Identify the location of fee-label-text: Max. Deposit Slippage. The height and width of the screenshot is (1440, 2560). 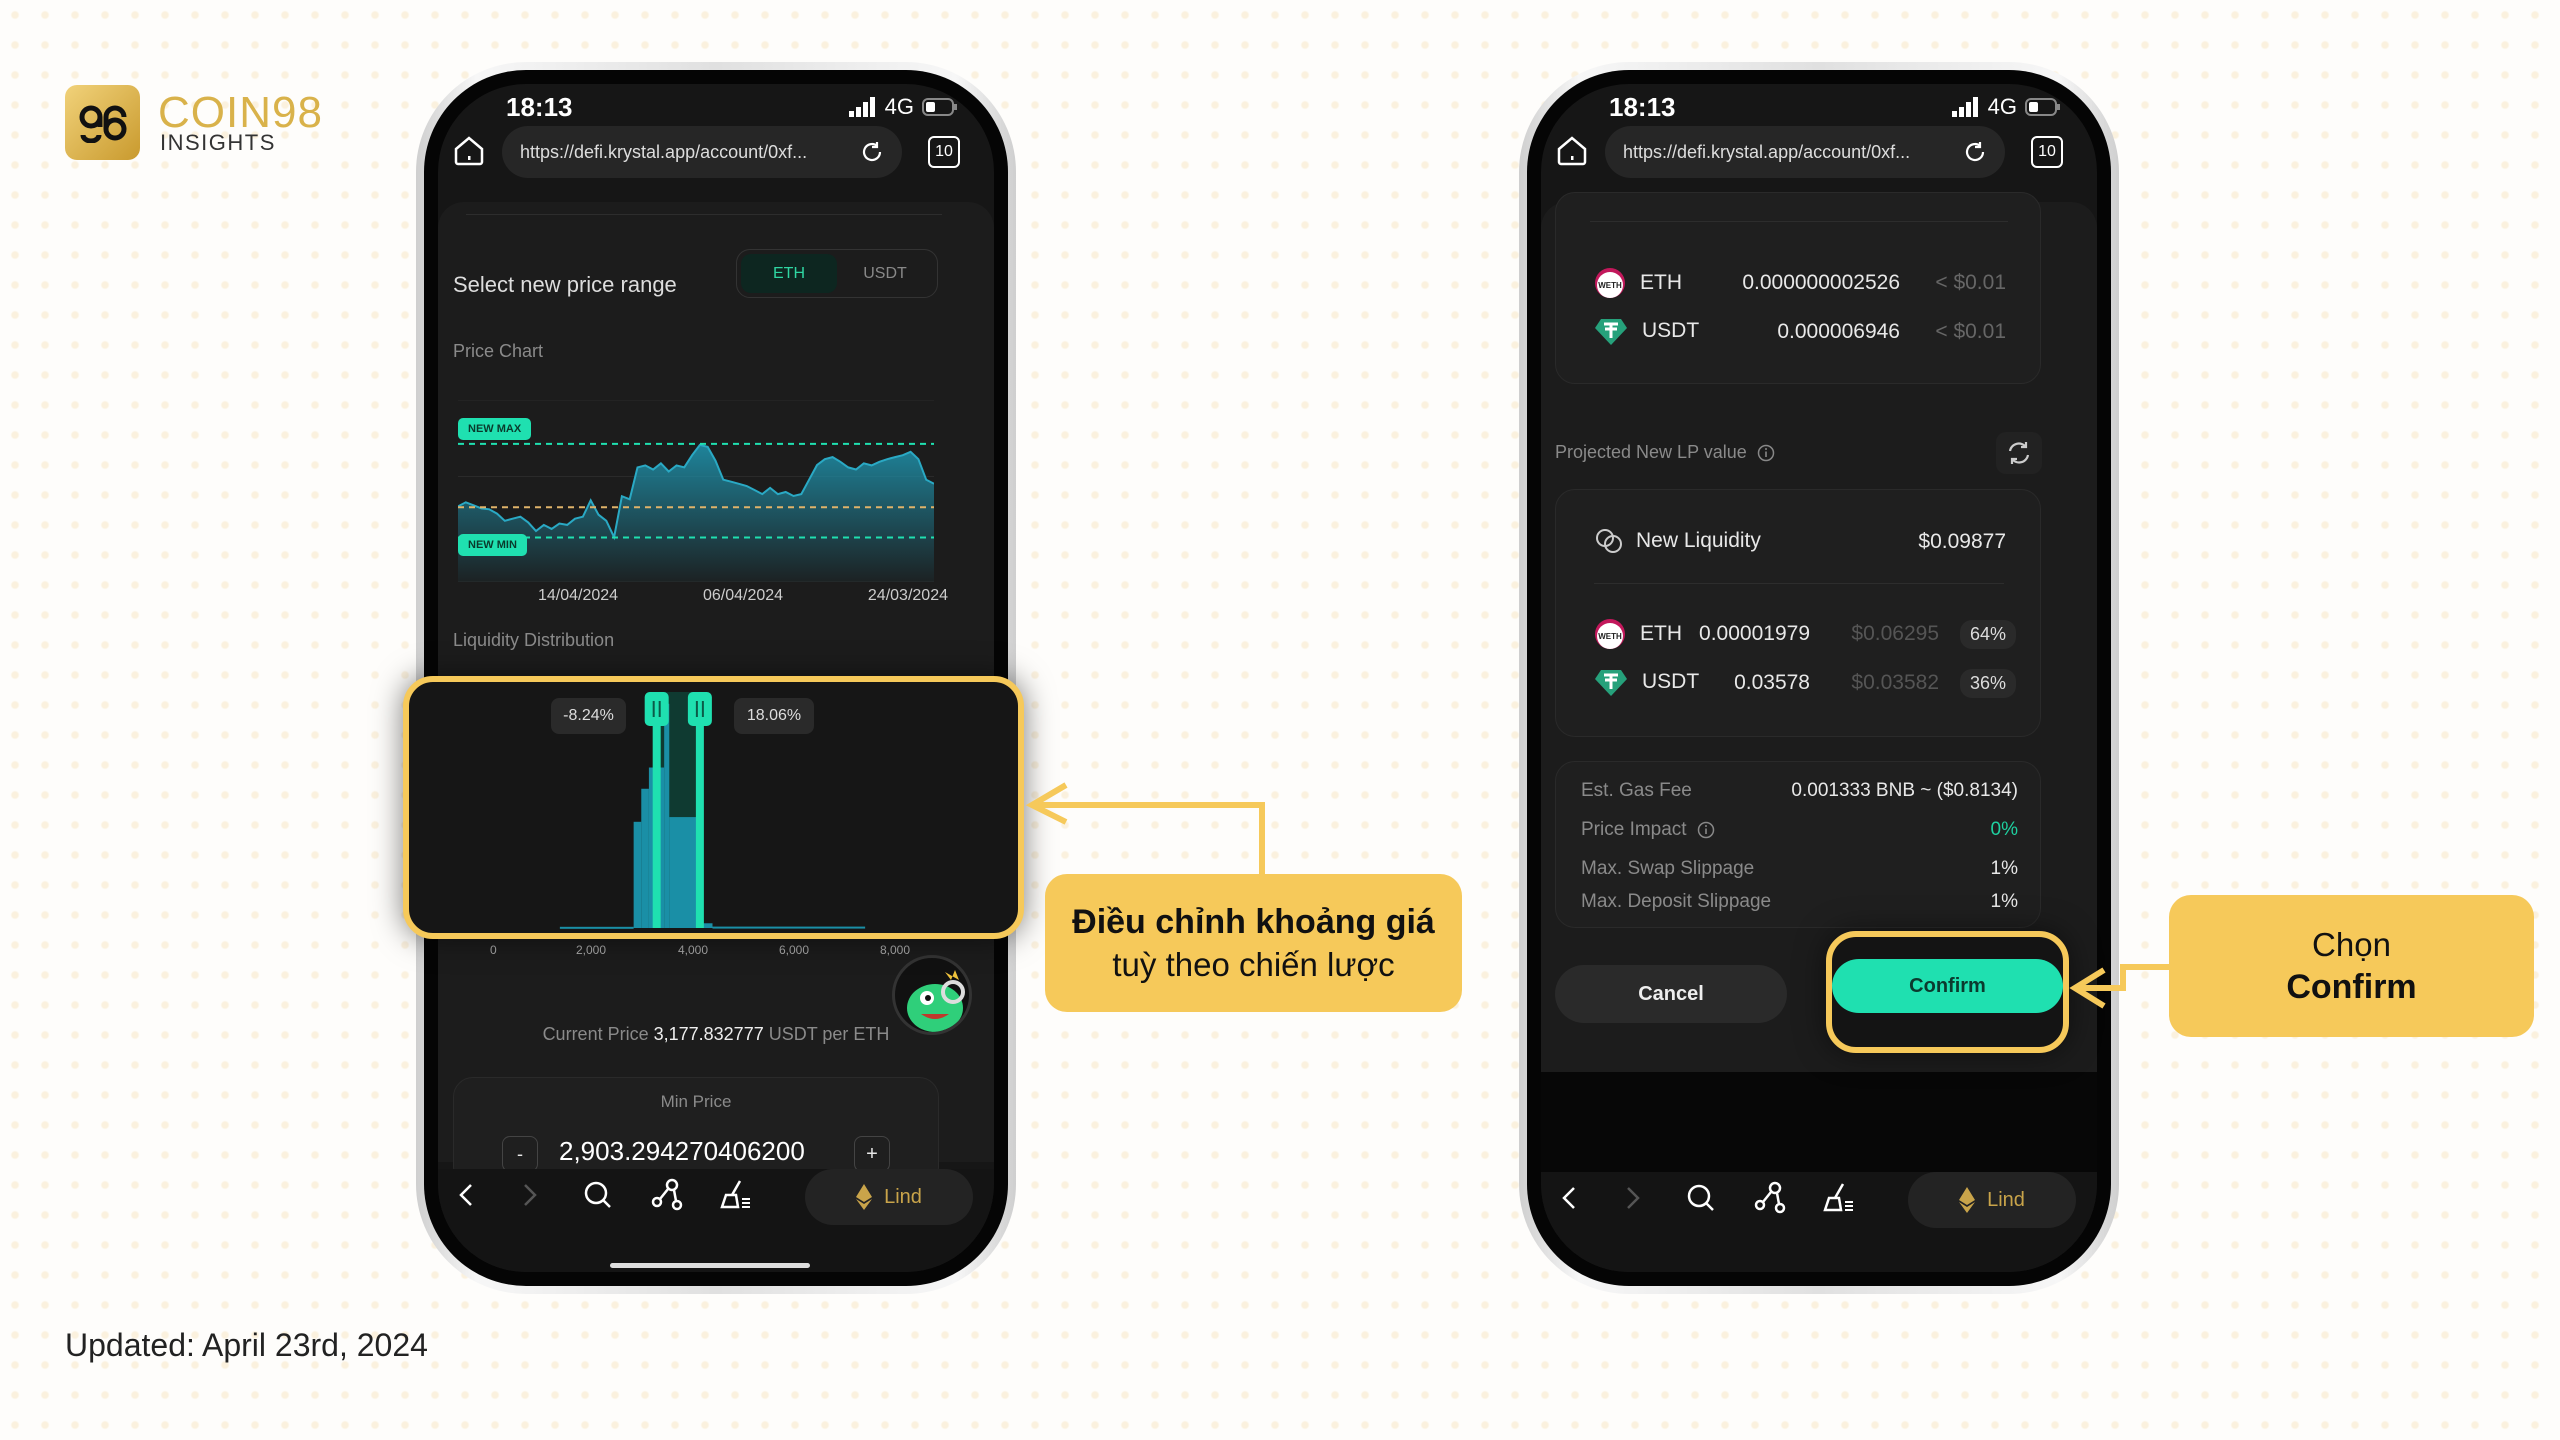
(1676, 901).